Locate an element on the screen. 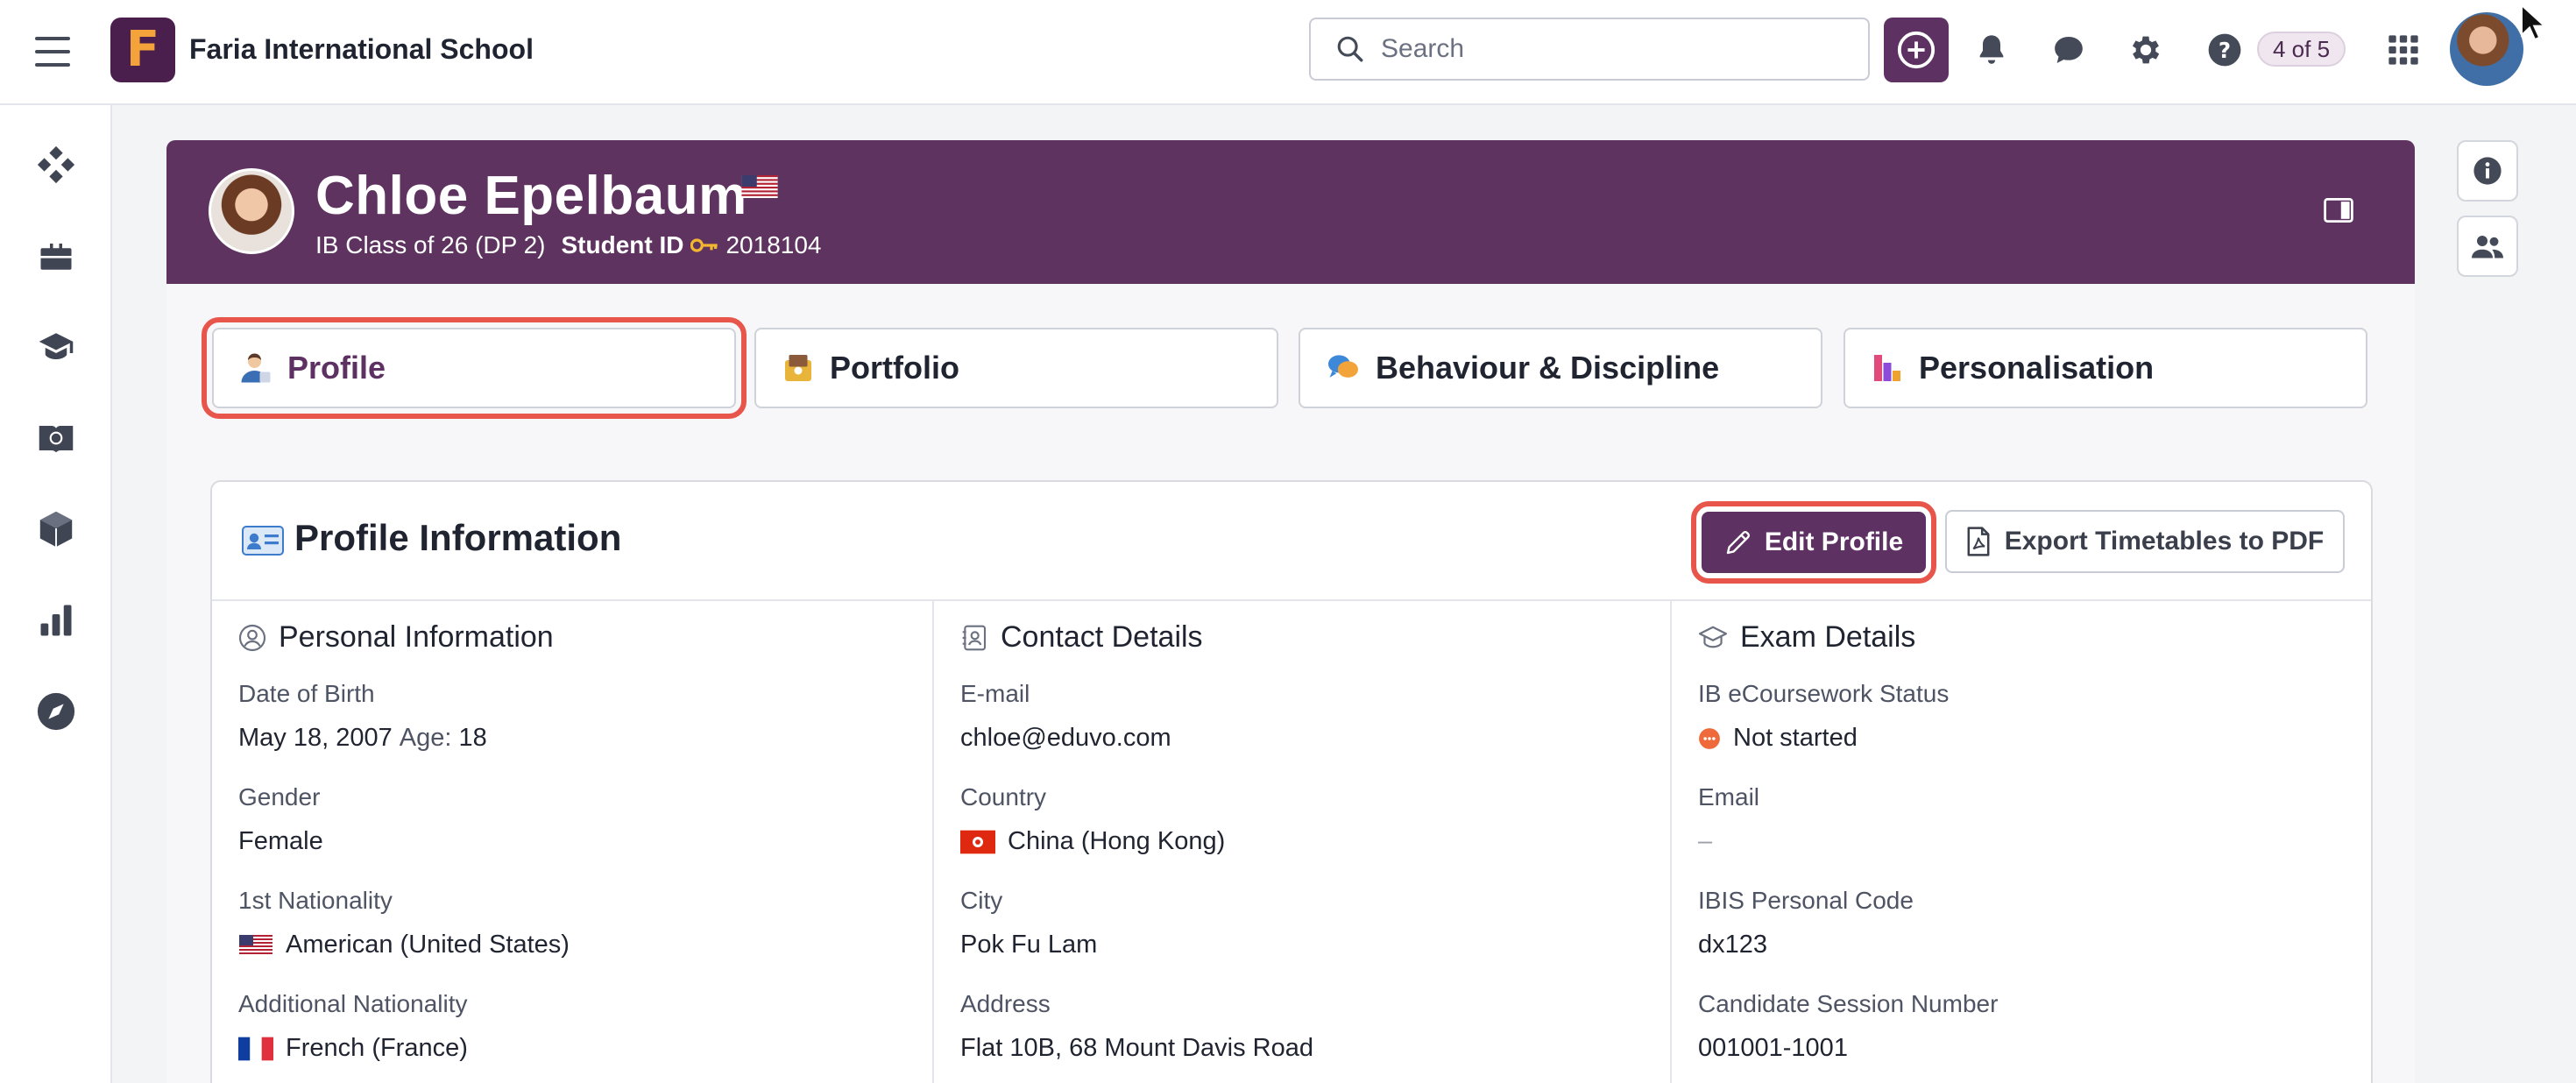 This screenshot has height=1083, width=2576. bar-chart-icon is located at coordinates (56, 620).